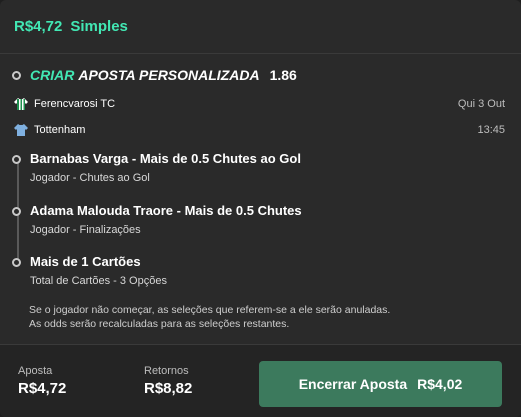 The image size is (521, 417). Describe the element at coordinates (75, 104) in the screenshot. I see `home-team-name: Ferencvarosi TC` at that location.